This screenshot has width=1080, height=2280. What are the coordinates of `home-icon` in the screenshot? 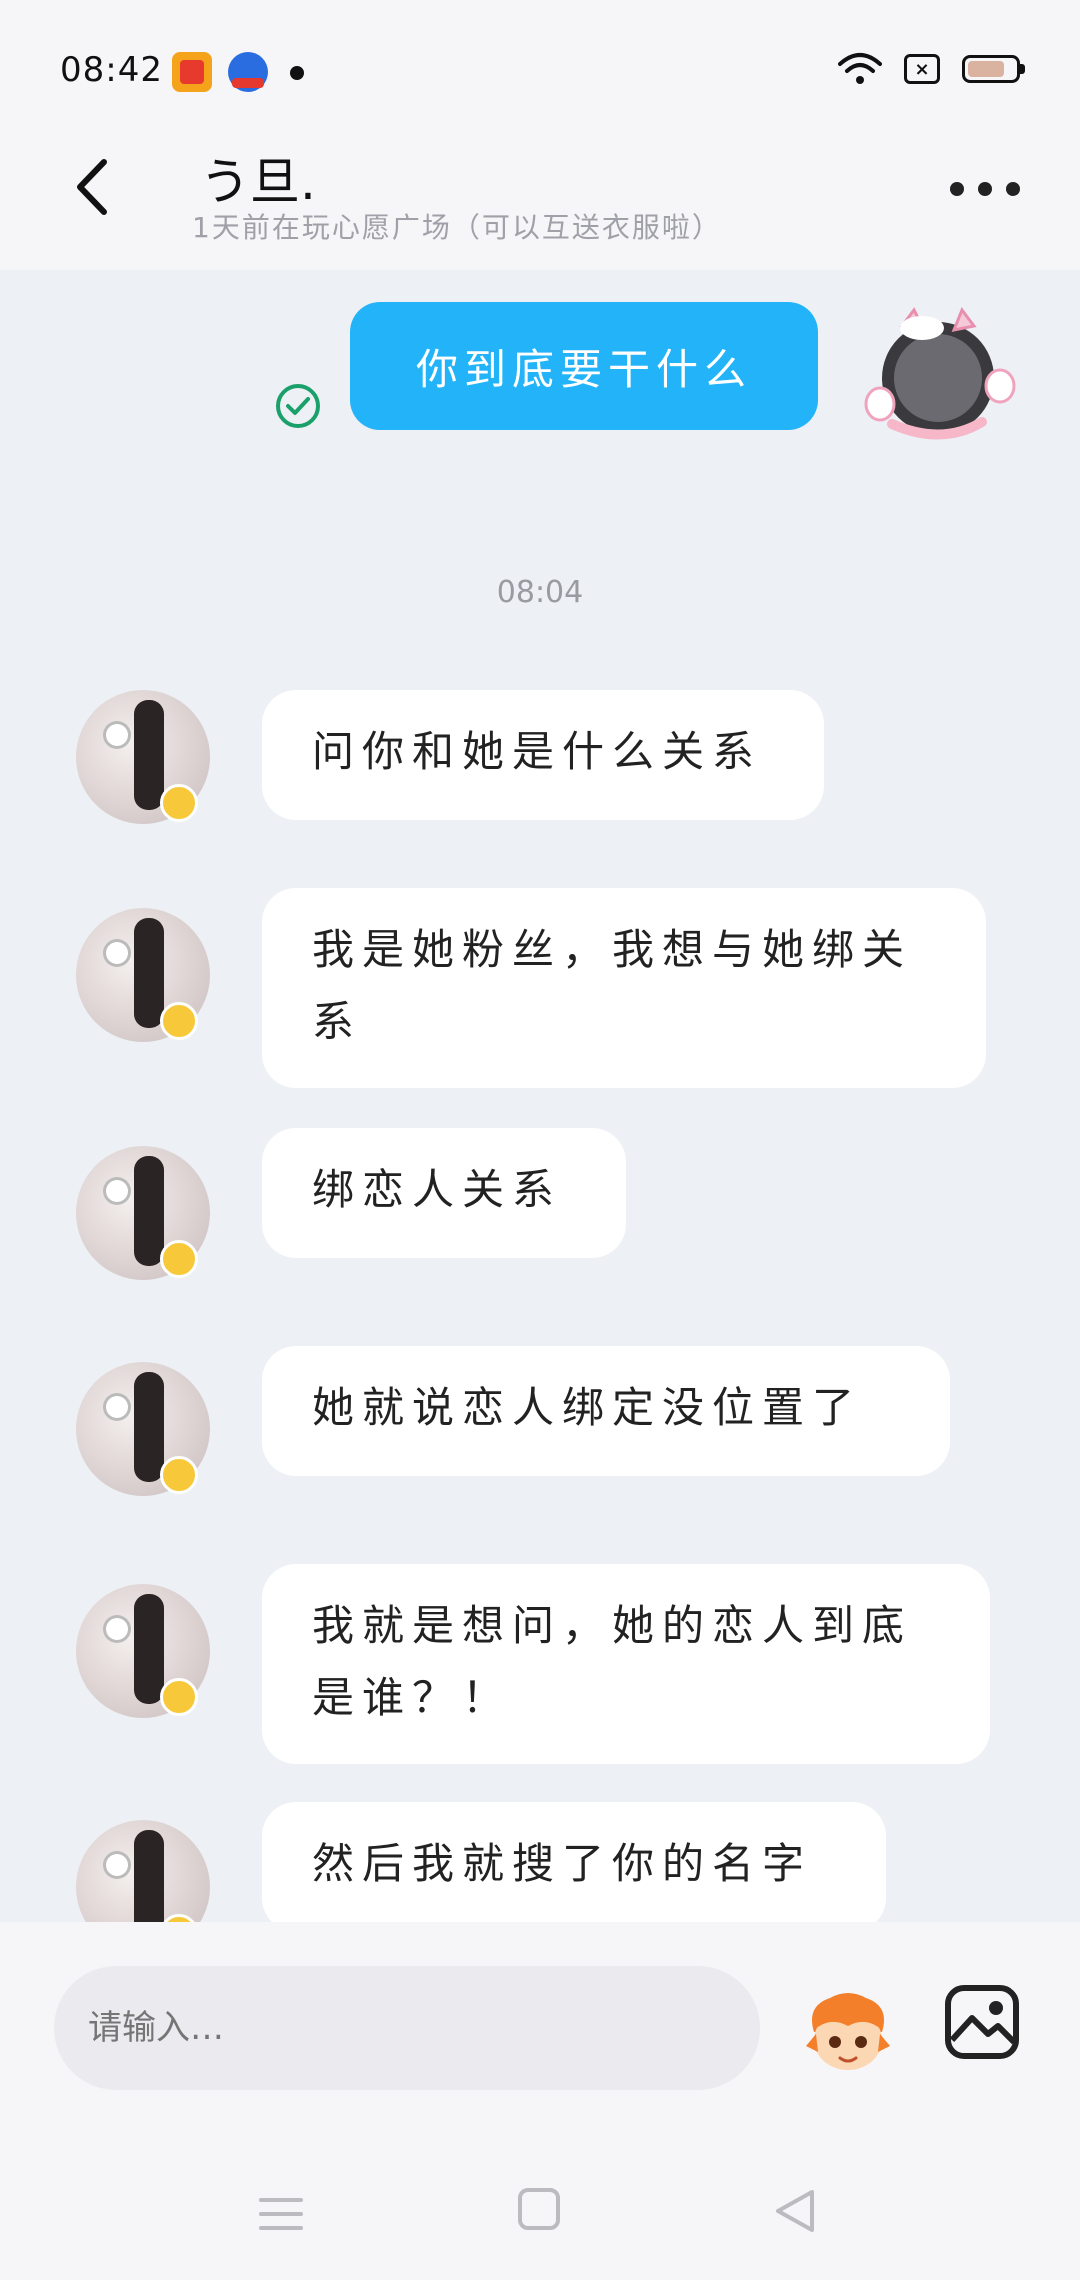 It's located at (539, 2209).